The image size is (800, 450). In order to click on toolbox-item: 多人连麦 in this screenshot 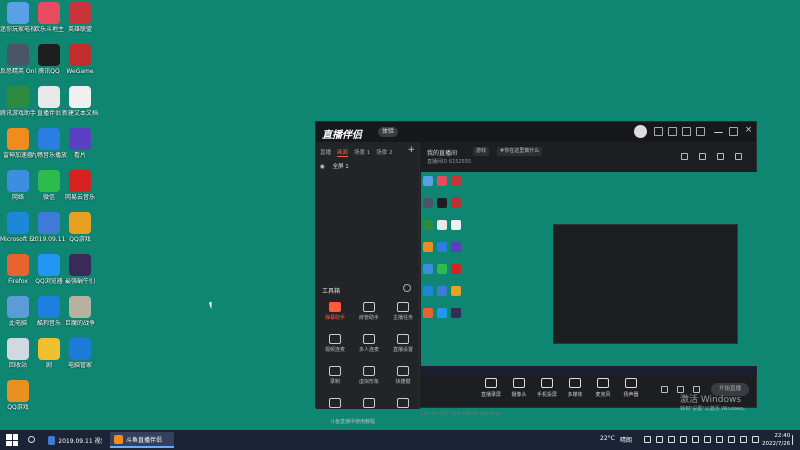, I will do `click(369, 343)`.